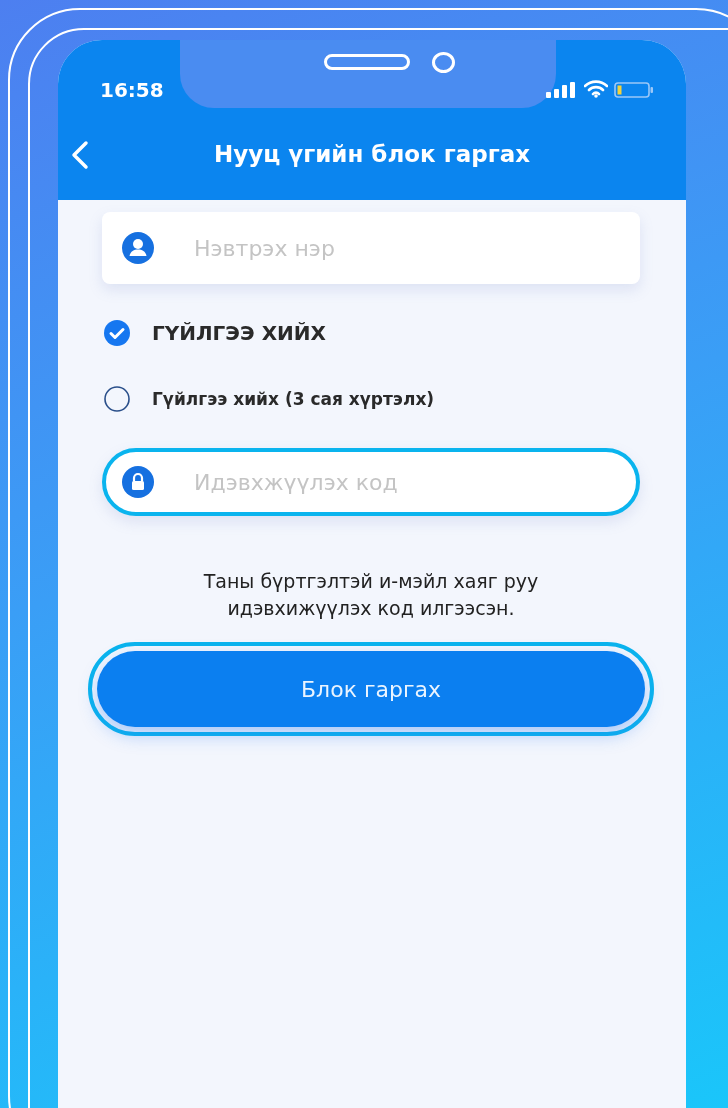  Describe the element at coordinates (80, 155) in the screenshot. I see `back-icon` at that location.